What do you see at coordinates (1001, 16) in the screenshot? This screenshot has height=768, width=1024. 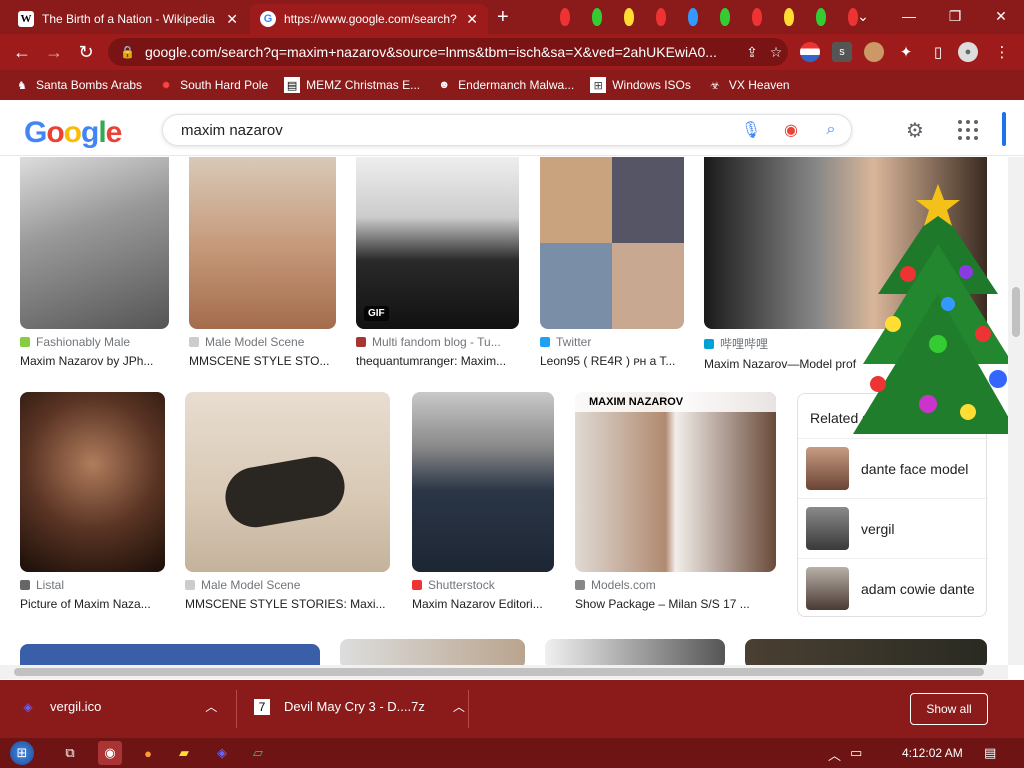 I see `close-window-icon: ✕` at bounding box center [1001, 16].